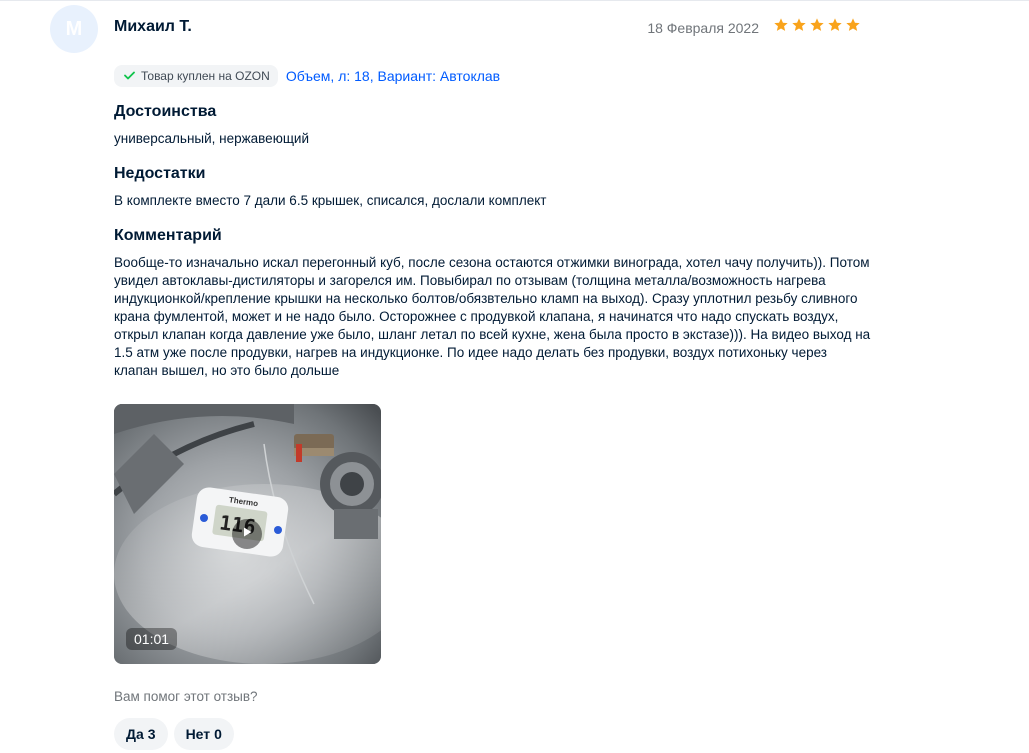 This screenshot has width=1029, height=753. I want to click on divider, so click(514, 0).